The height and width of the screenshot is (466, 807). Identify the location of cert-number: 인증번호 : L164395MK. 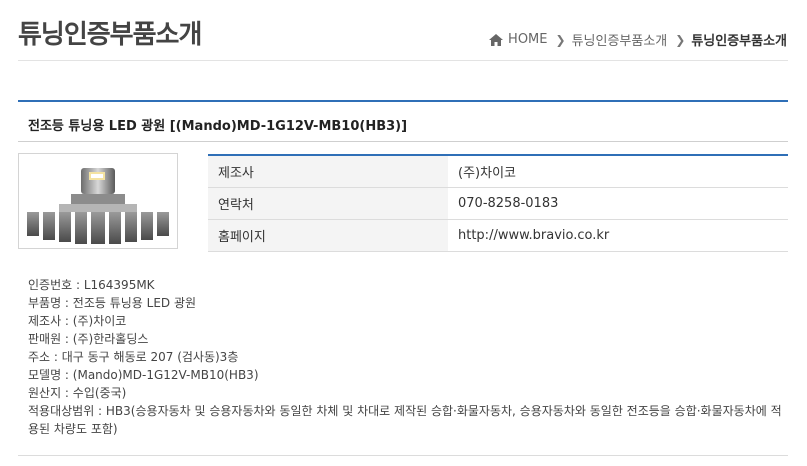
(91, 285).